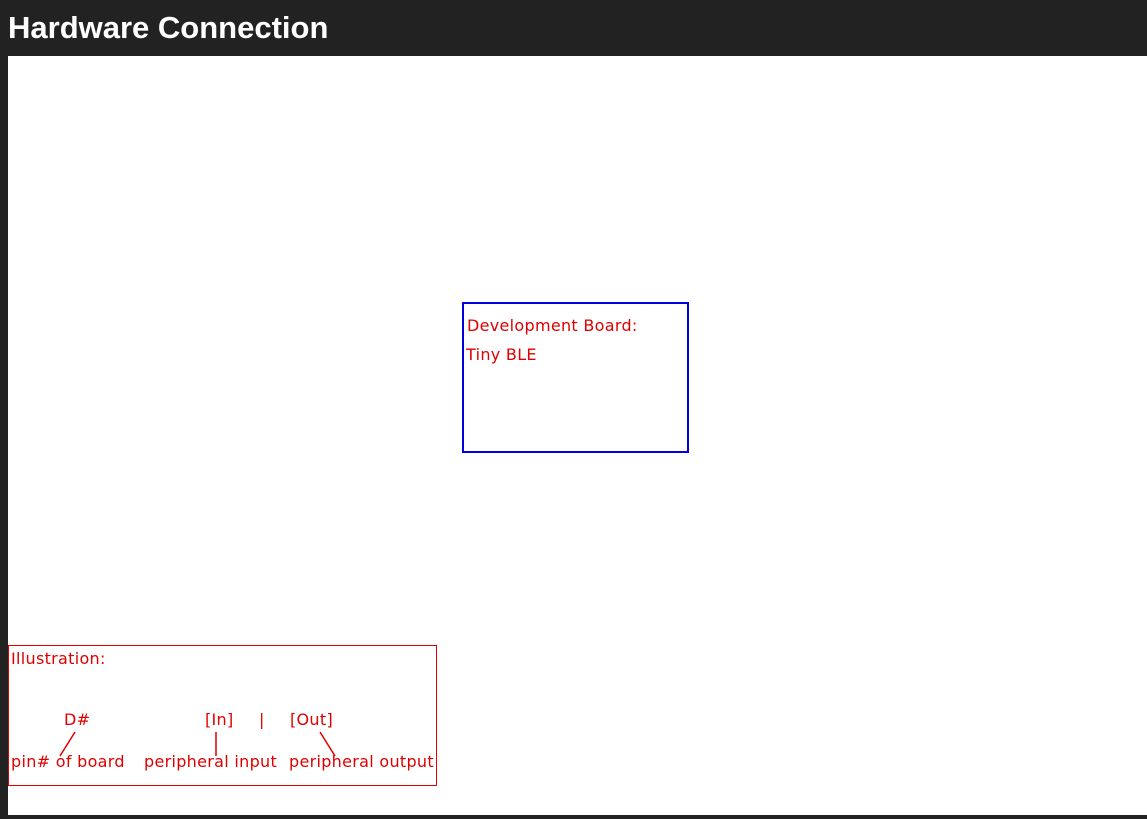 The image size is (1147, 819). I want to click on output-pointer-line, so click(327, 744).